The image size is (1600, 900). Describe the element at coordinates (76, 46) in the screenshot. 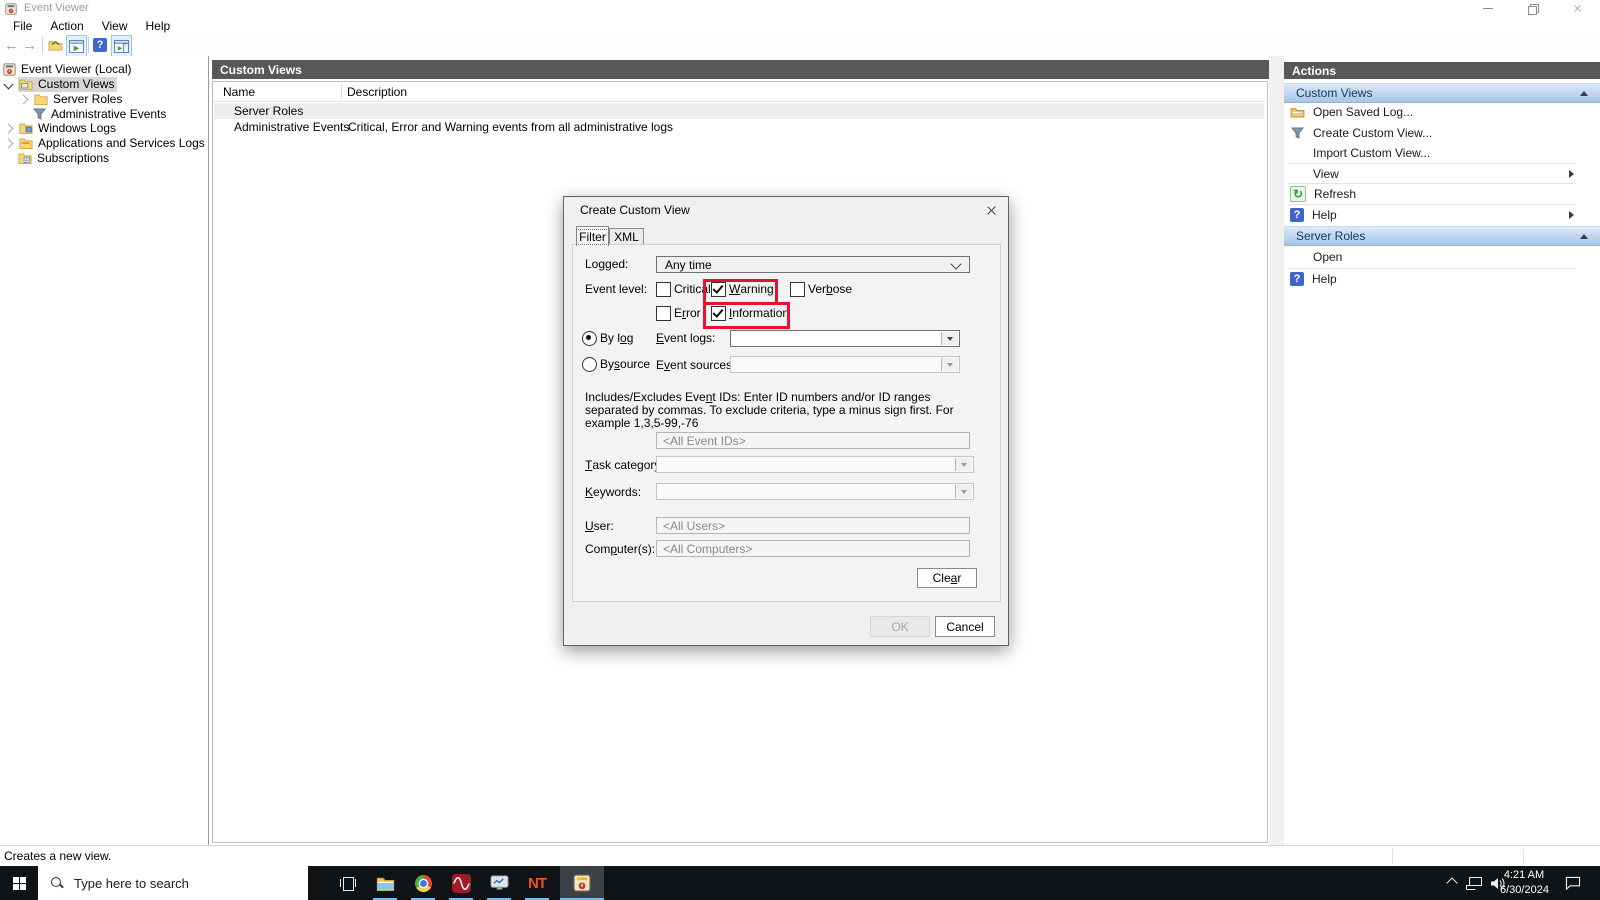

I see `console-tree-toolbar-button` at that location.